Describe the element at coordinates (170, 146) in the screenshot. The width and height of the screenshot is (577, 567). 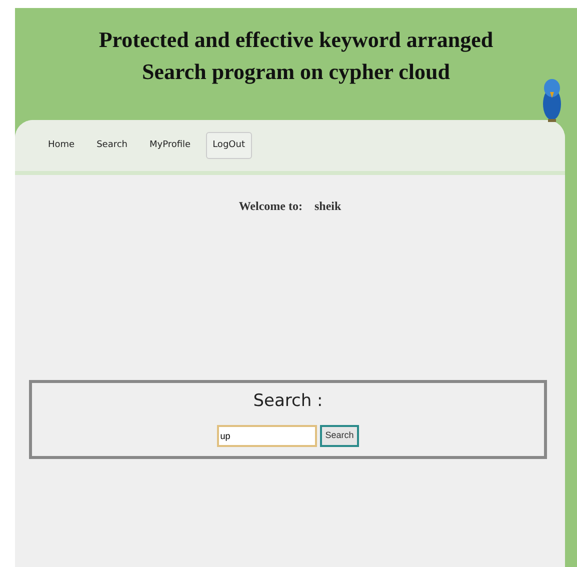
I see `nav-tab: MyProfile` at that location.